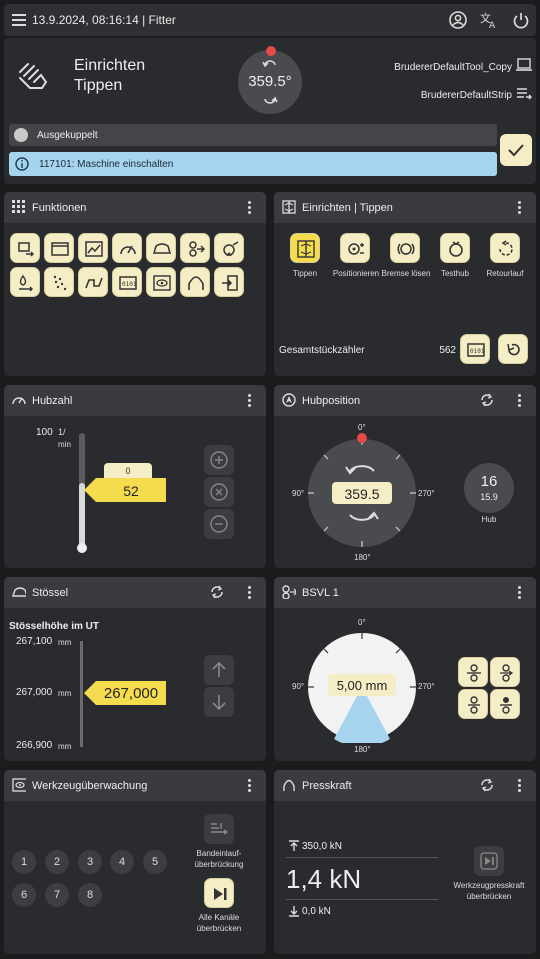 The width and height of the screenshot is (540, 959). What do you see at coordinates (59, 248) in the screenshot?
I see `func-window-button` at bounding box center [59, 248].